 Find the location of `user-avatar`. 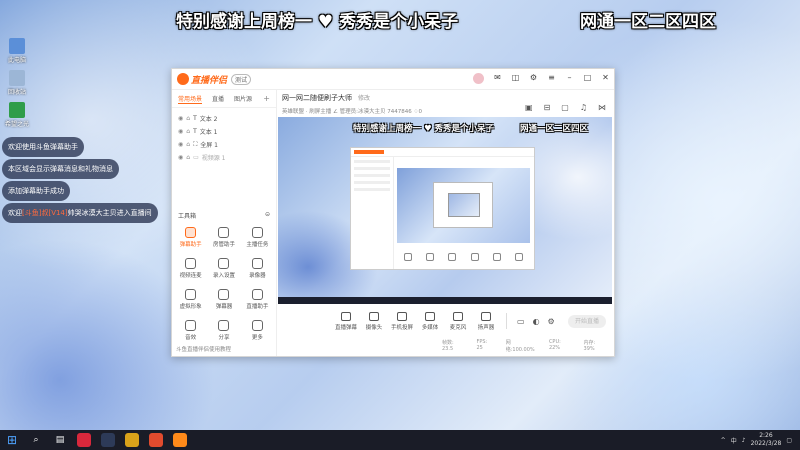

user-avatar is located at coordinates (478, 78).